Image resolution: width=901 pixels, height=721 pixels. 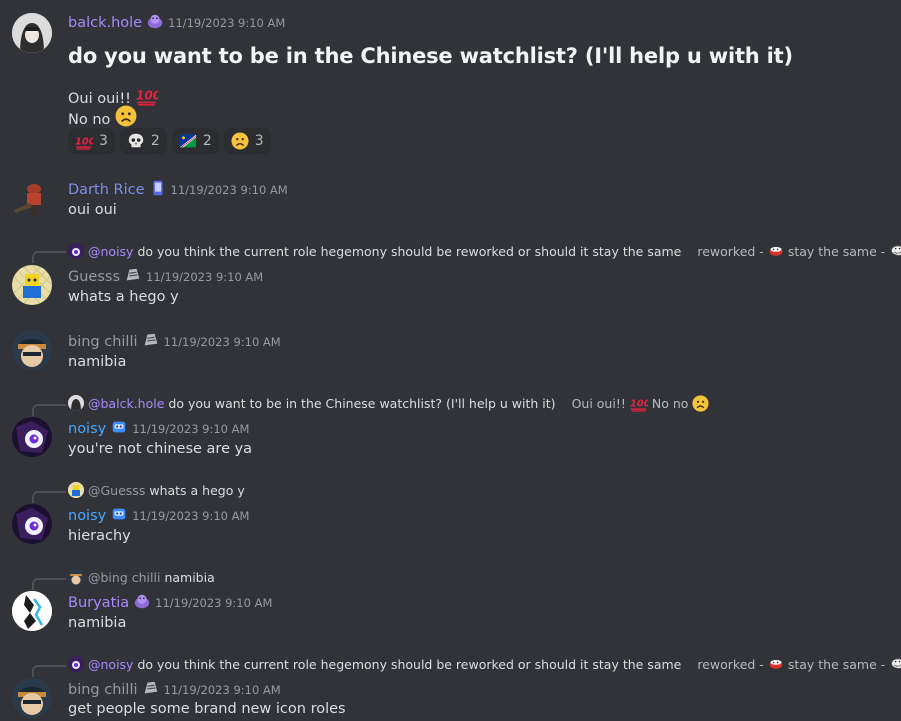 What do you see at coordinates (116, 490) in the screenshot?
I see `reply-author: @Guesss` at bounding box center [116, 490].